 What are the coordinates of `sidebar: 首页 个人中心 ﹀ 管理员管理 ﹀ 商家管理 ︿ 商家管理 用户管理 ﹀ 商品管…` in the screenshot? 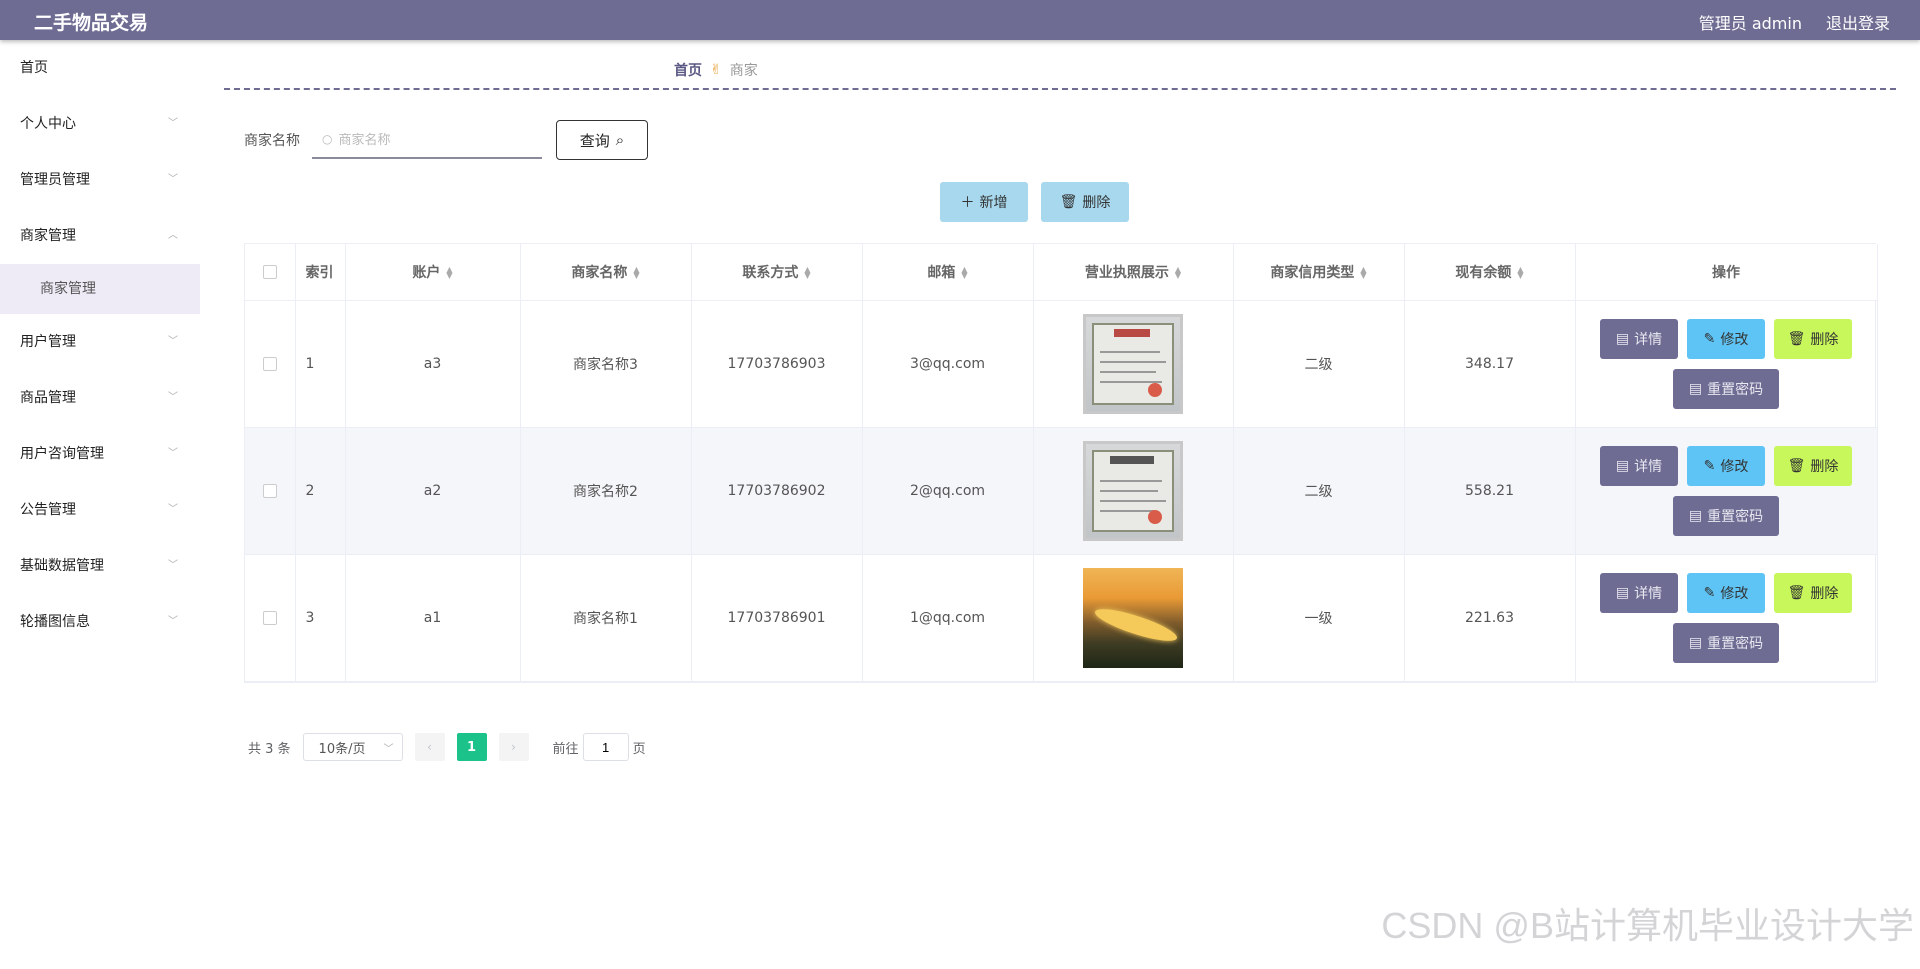 It's located at (100, 504).